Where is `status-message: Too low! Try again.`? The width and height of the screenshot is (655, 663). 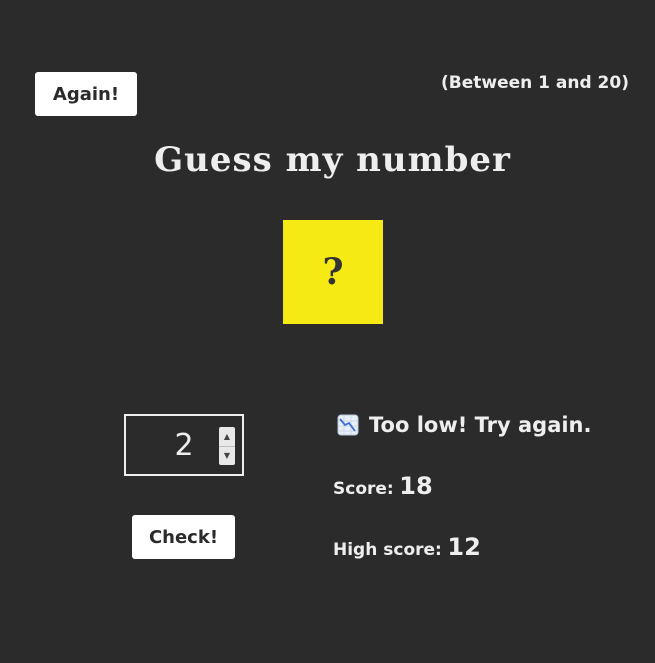
status-message: Too low! Try again. is located at coordinates (464, 425).